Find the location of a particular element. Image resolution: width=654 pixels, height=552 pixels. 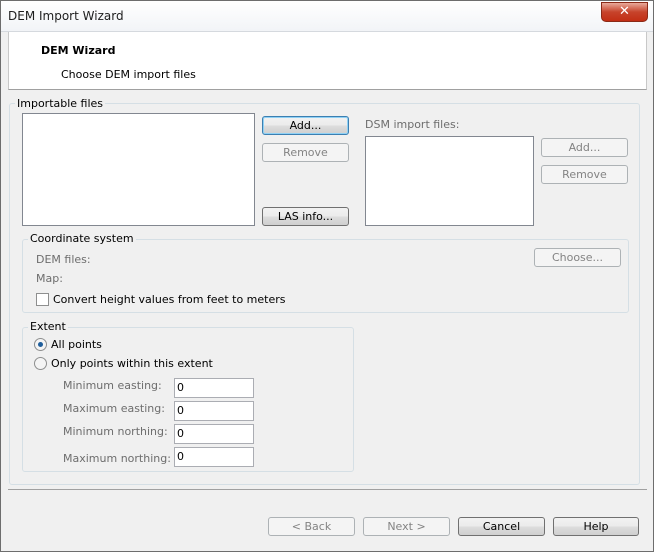

wizard-title: DEM Wizard is located at coordinates (78, 50).